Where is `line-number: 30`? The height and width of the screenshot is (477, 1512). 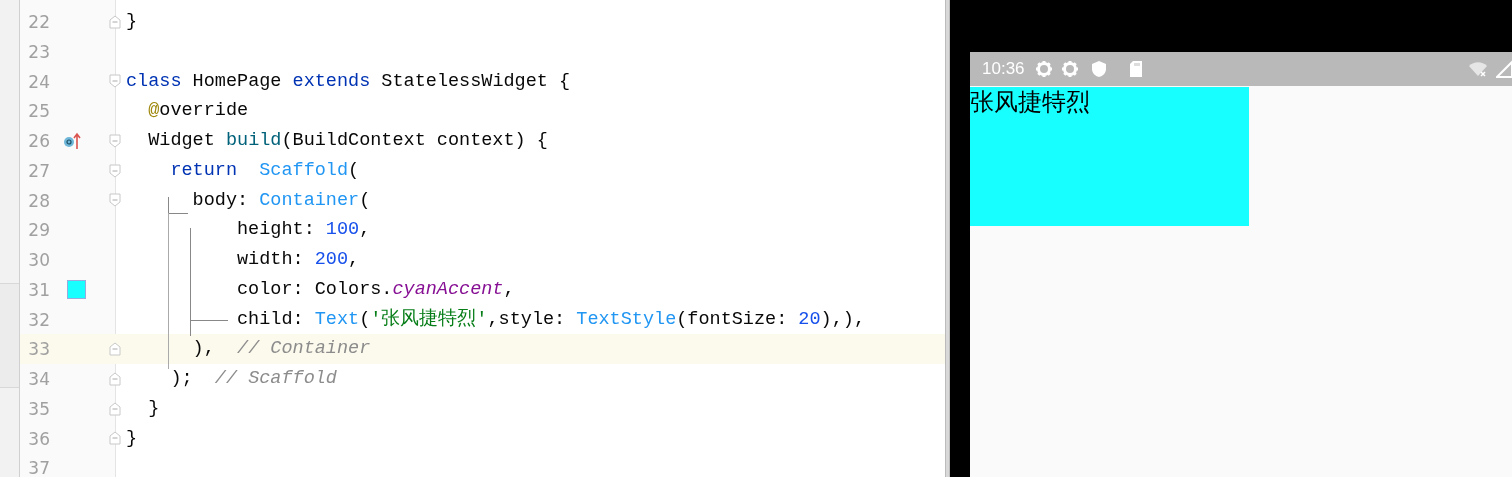 line-number: 30 is located at coordinates (38, 260).